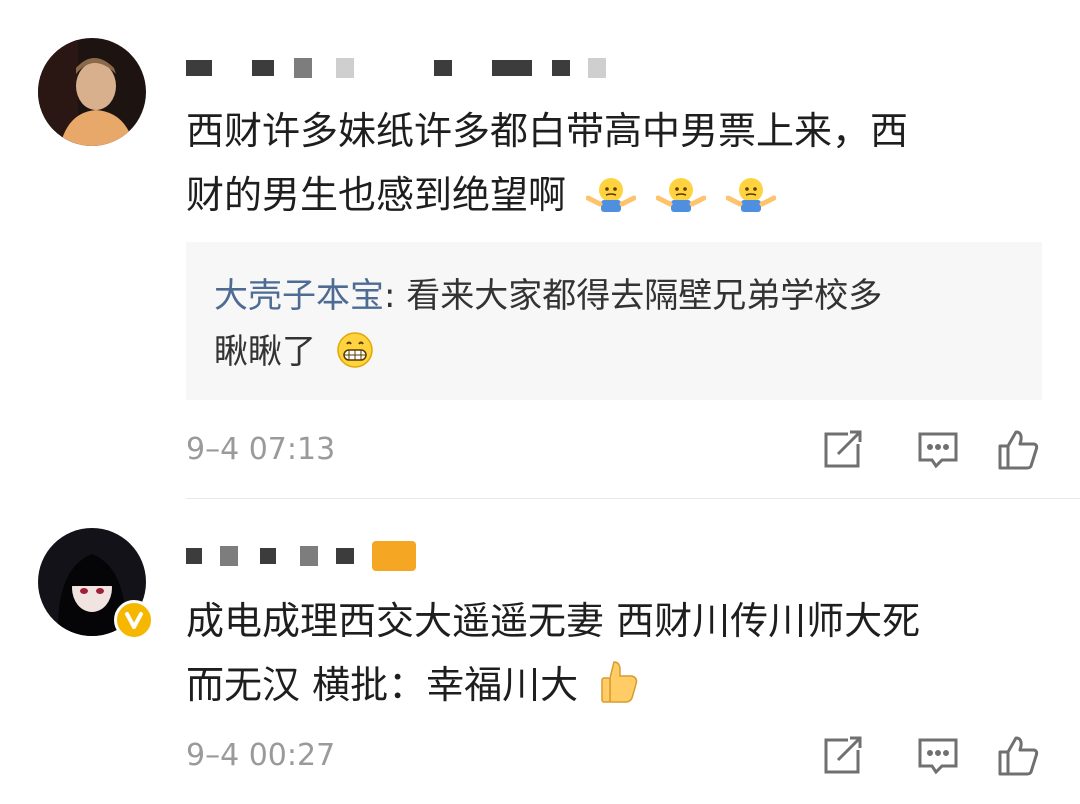 The height and width of the screenshot is (804, 1080). What do you see at coordinates (261, 755) in the screenshot?
I see `timestamp: 9–4 00:27` at bounding box center [261, 755].